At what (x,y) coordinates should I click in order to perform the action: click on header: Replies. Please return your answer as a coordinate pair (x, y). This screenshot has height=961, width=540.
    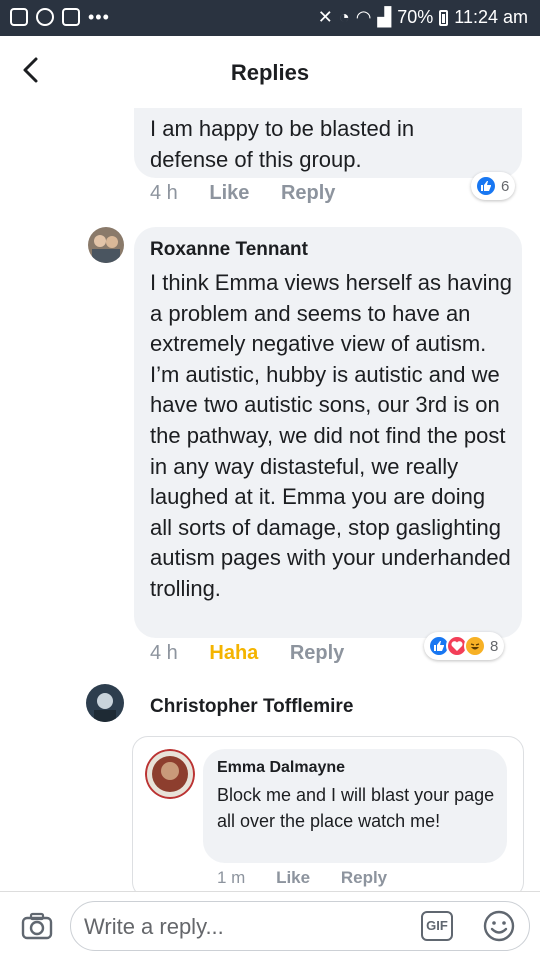
    Looking at the image, I should click on (270, 72).